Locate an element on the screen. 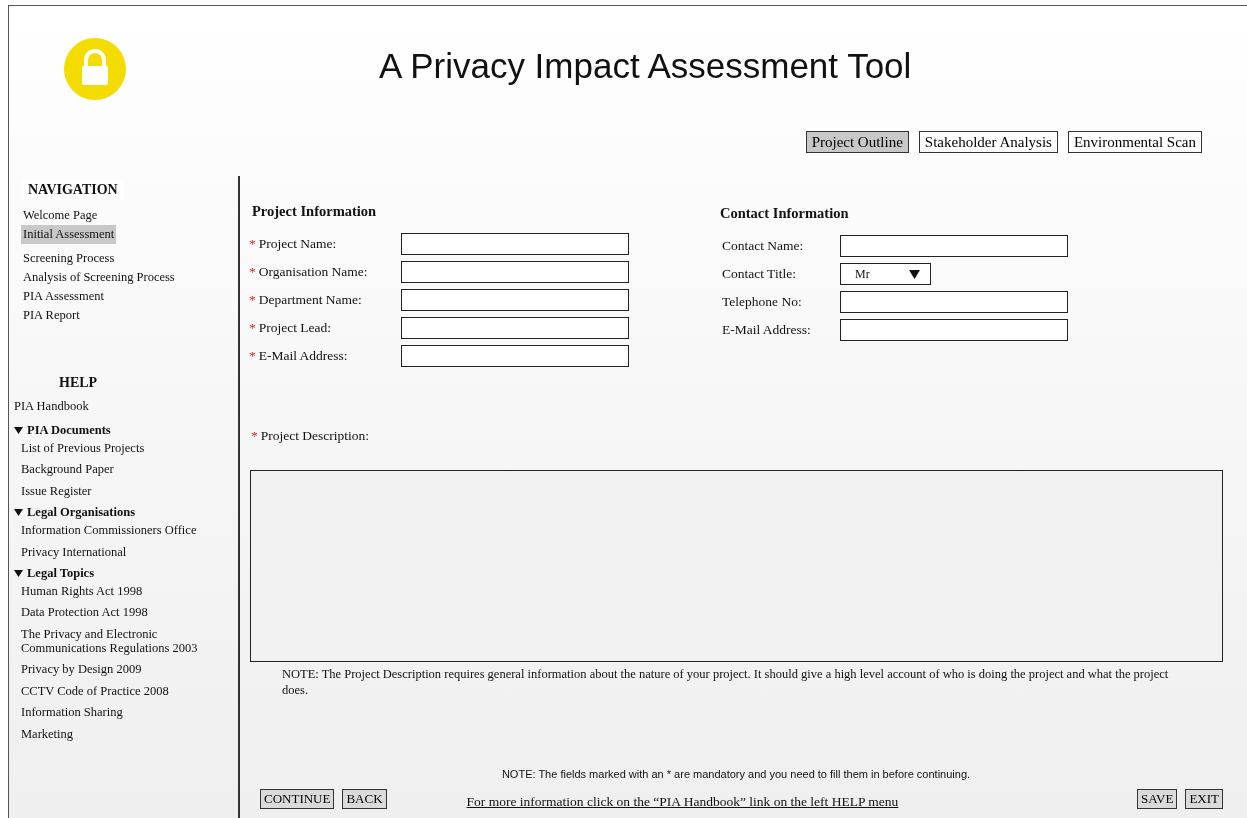 Image resolution: width=1247 pixels, height=818 pixels. app-title: A Privacy Impact Assessment Tool is located at coordinates (645, 66).